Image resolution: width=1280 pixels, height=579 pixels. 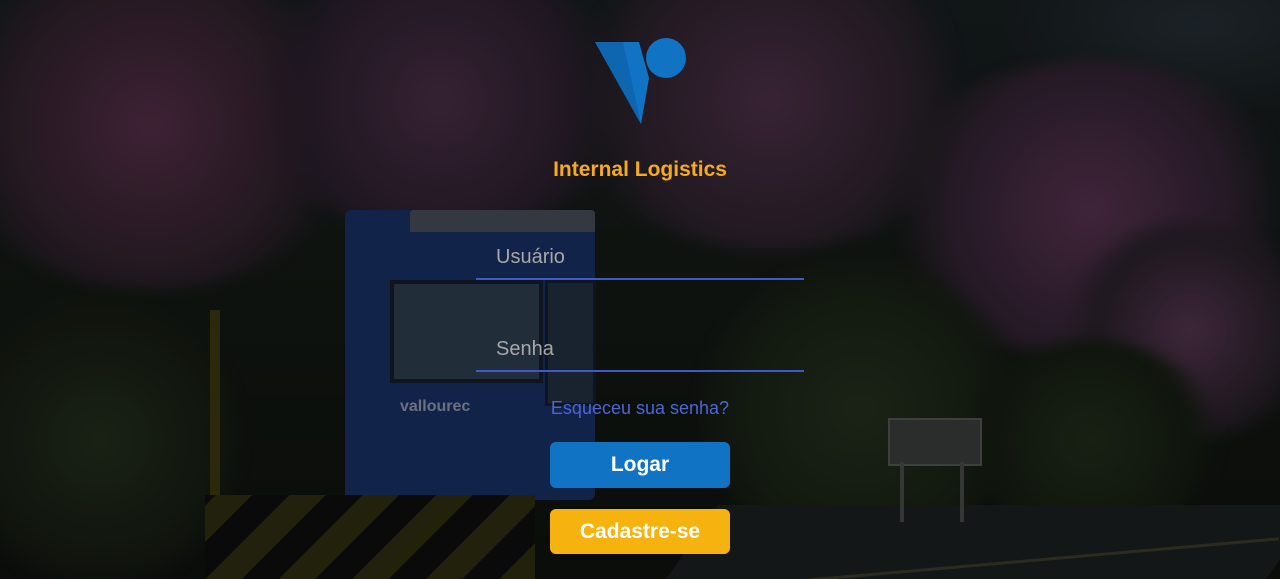 What do you see at coordinates (640, 531) in the screenshot?
I see `register-button: Cadastre-se` at bounding box center [640, 531].